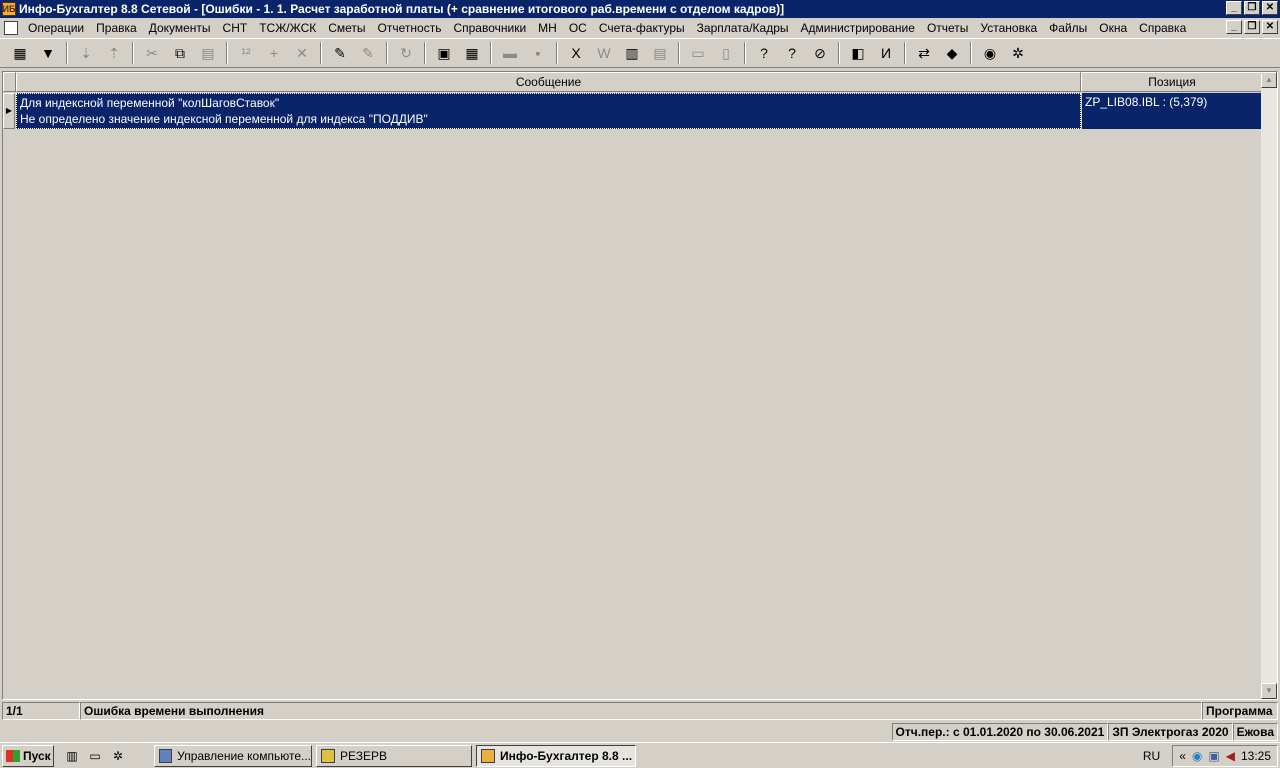 This screenshot has height=768, width=1280. Describe the element at coordinates (116, 28) in the screenshot. I see `menu-item-1: Правка` at that location.